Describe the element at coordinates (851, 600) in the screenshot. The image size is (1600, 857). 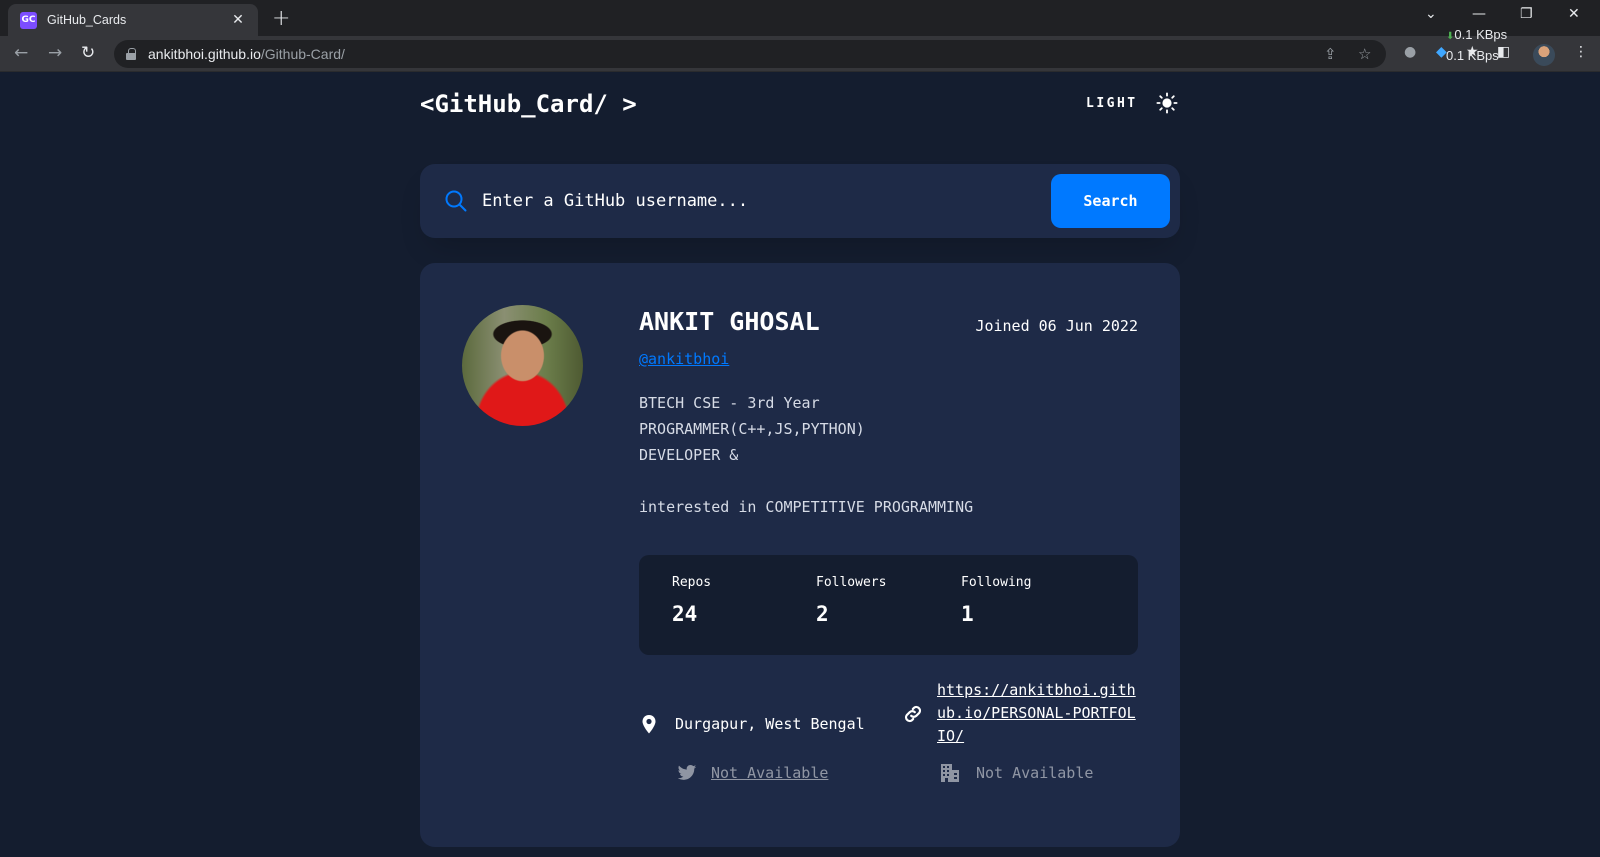
I see `stat-followers: Followers 2` at that location.